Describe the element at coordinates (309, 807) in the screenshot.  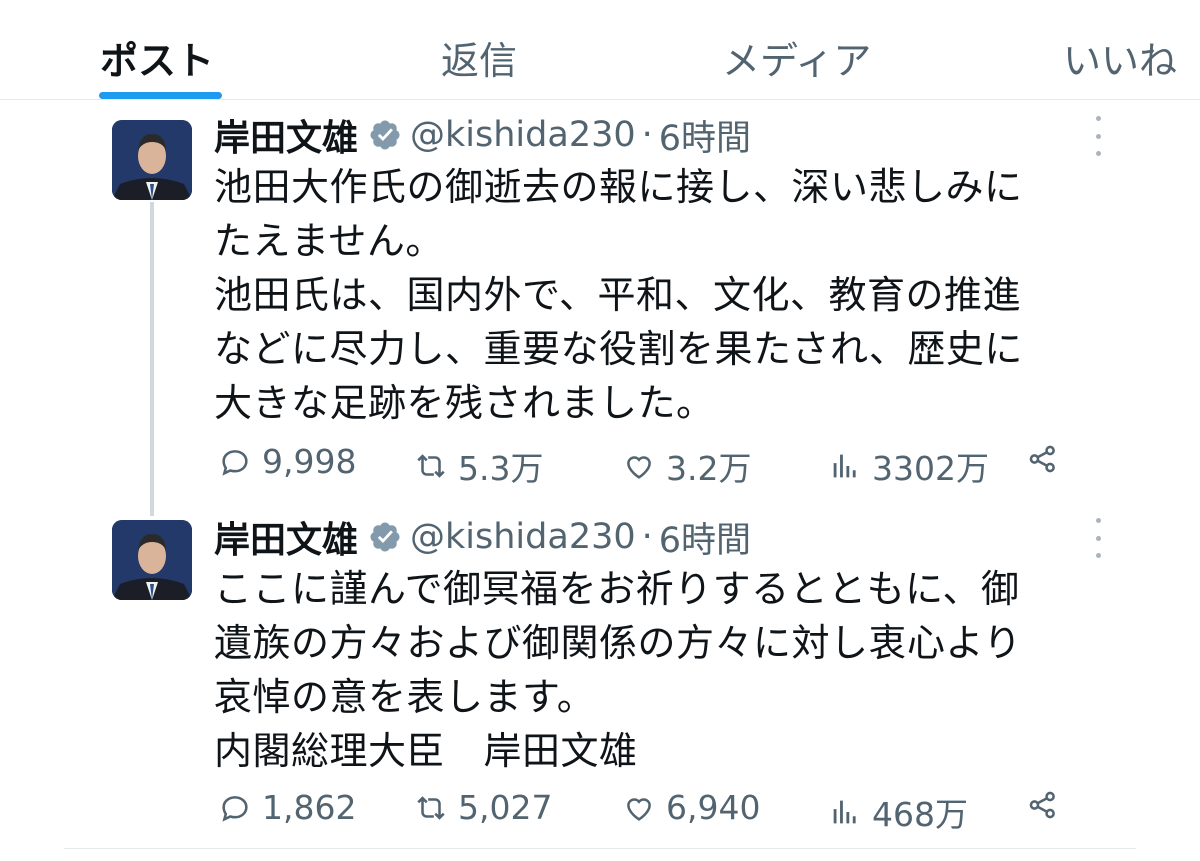
I see `reply-count: 1,862` at that location.